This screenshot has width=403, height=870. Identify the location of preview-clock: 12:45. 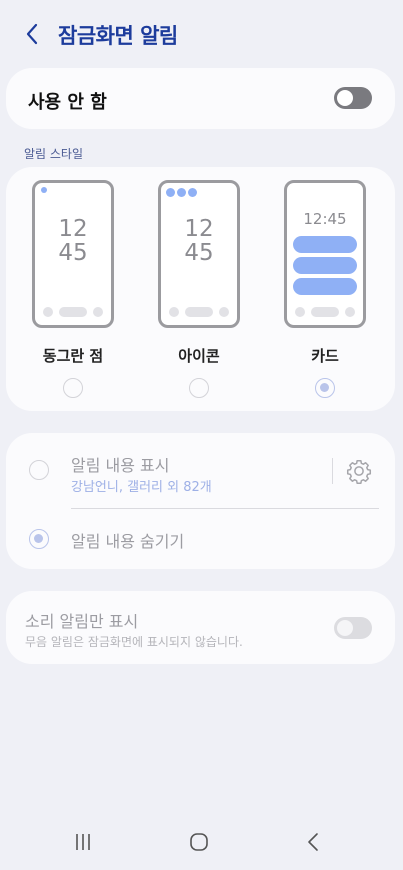
(325, 219).